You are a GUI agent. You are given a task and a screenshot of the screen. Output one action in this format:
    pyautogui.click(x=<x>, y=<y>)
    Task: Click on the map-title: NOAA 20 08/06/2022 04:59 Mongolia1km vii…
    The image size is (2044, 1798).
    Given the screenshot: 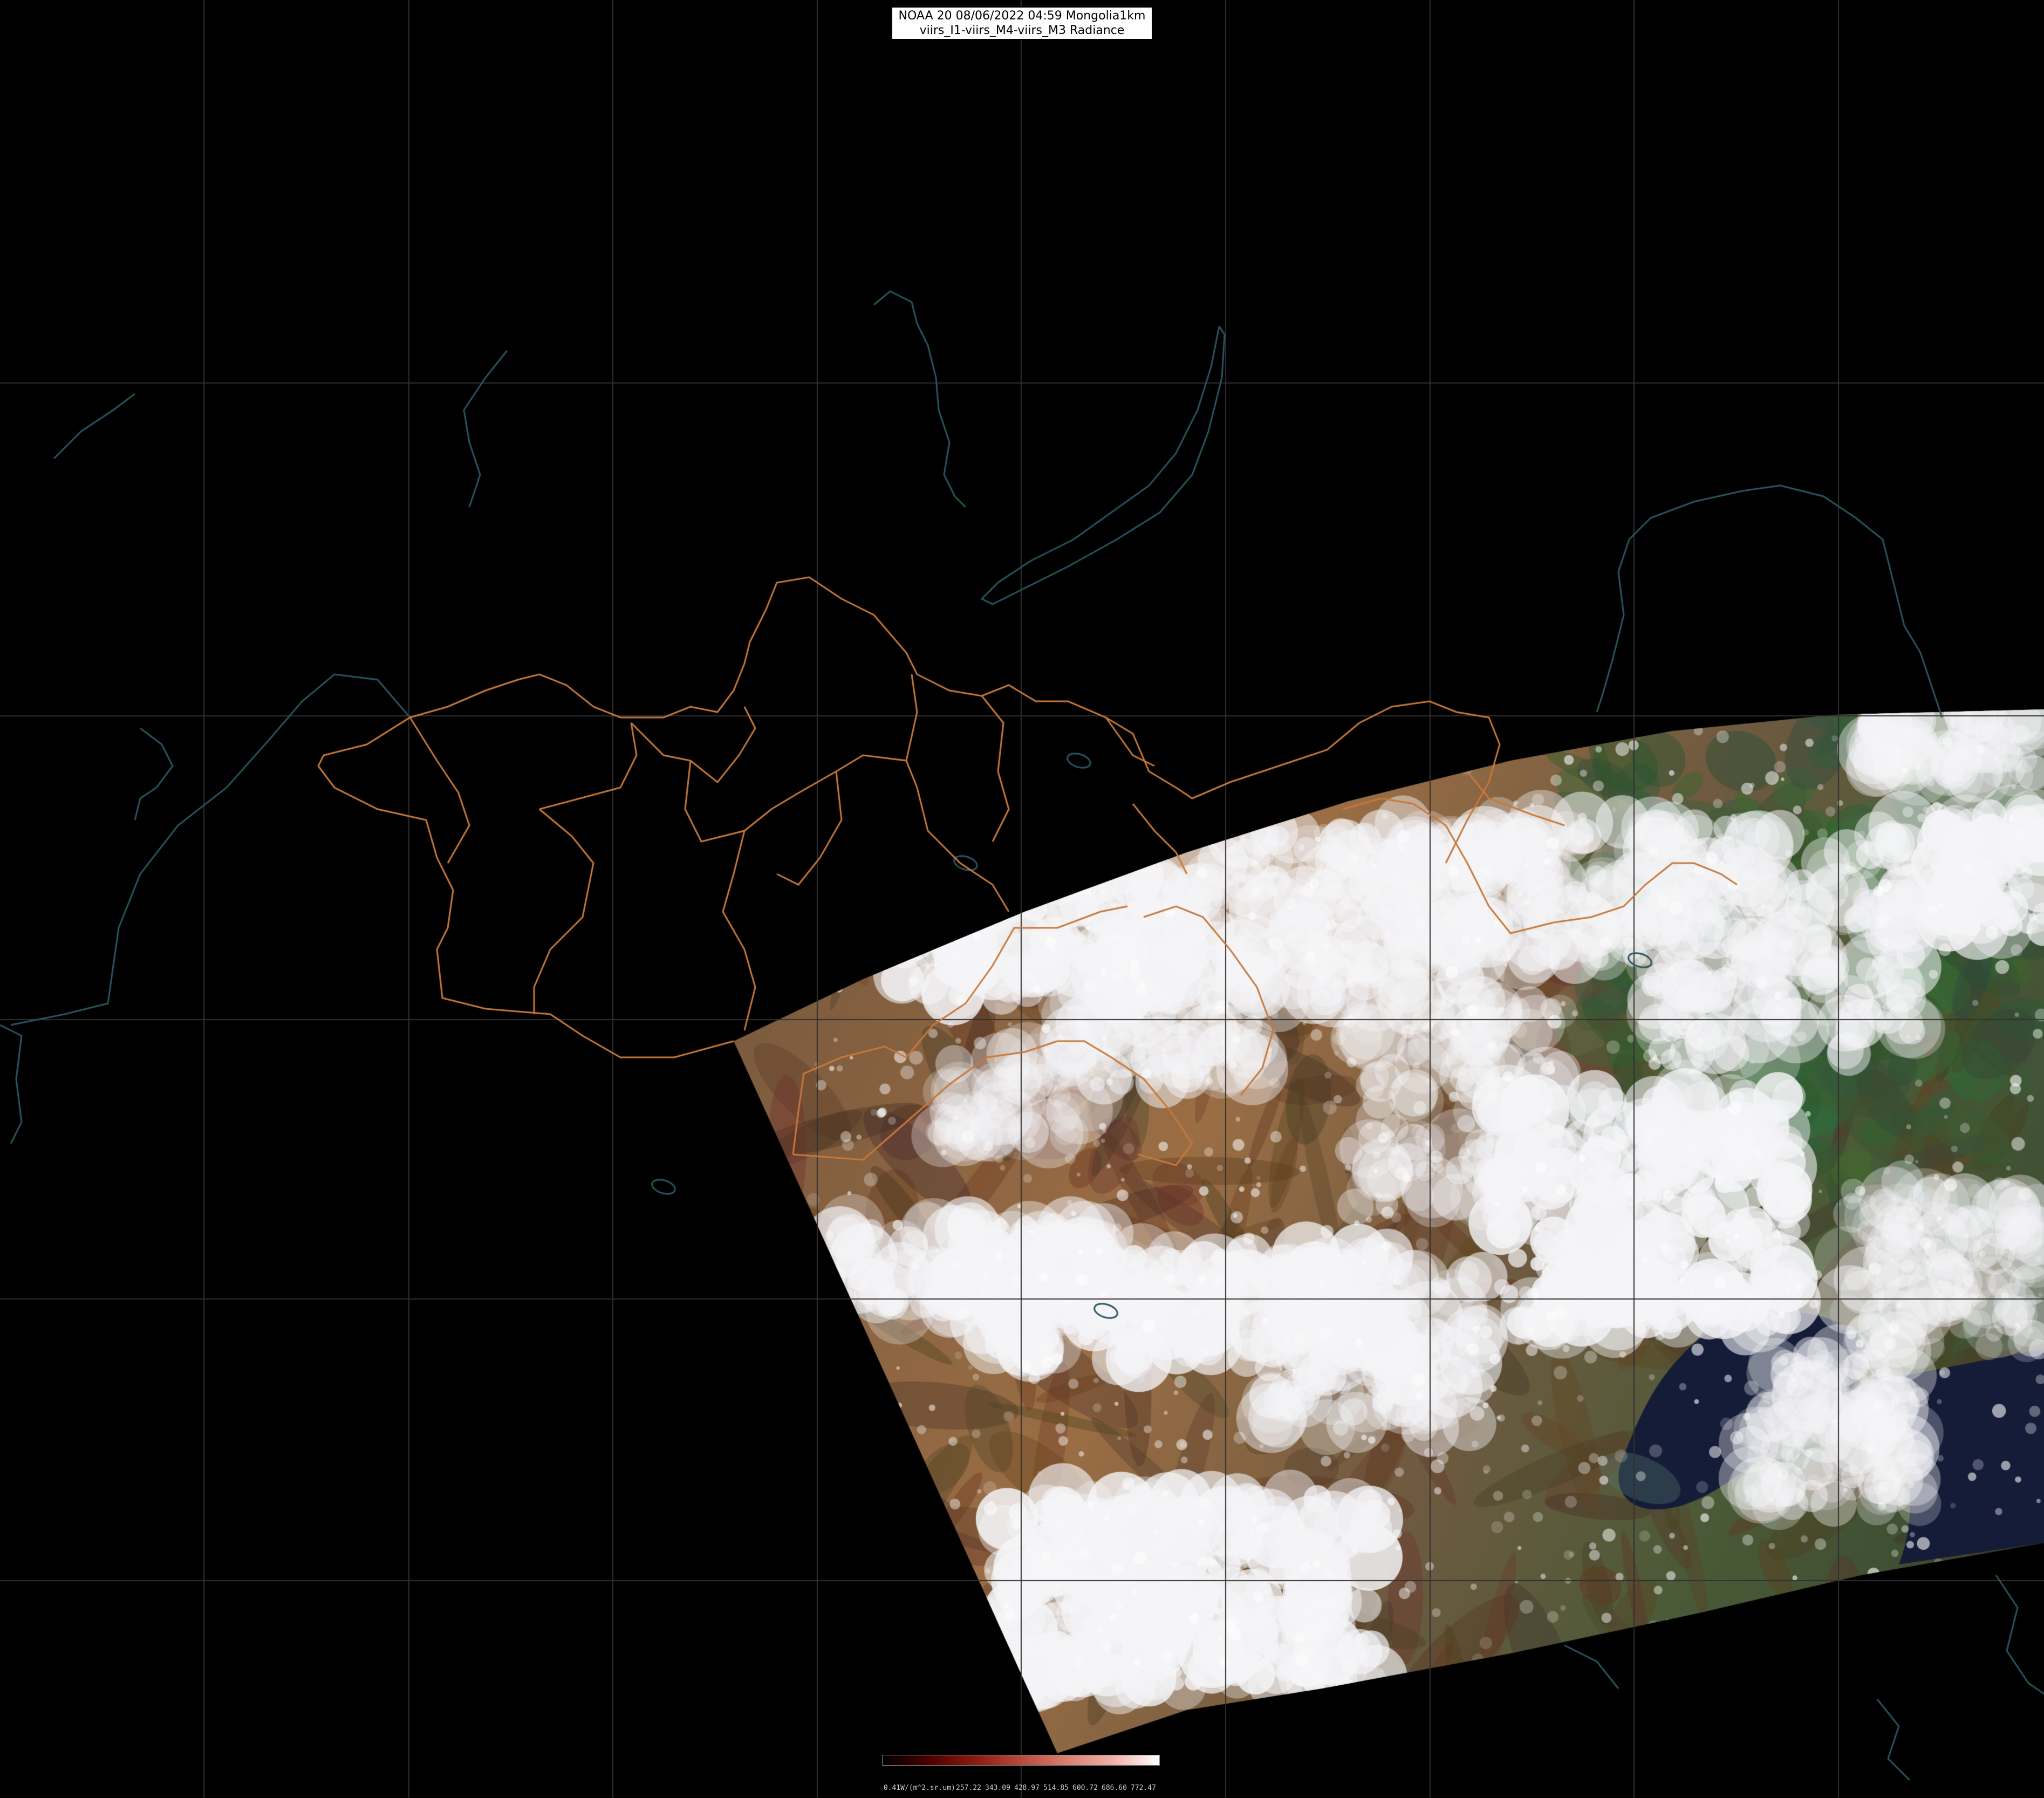 What is the action you would take?
    pyautogui.click(x=1022, y=23)
    